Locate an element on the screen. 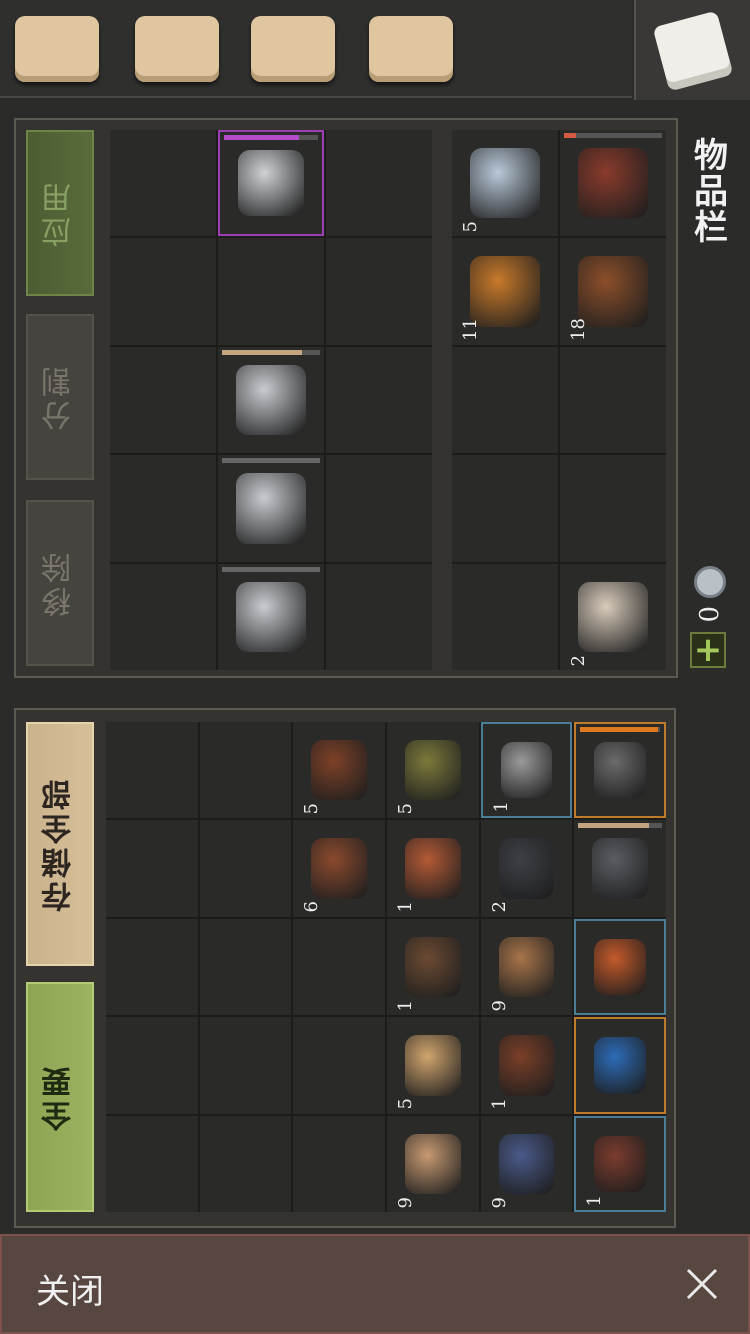 Image resolution: width=750 pixels, height=1334 pixels. grain-sack-icon is located at coordinates (526, 967).